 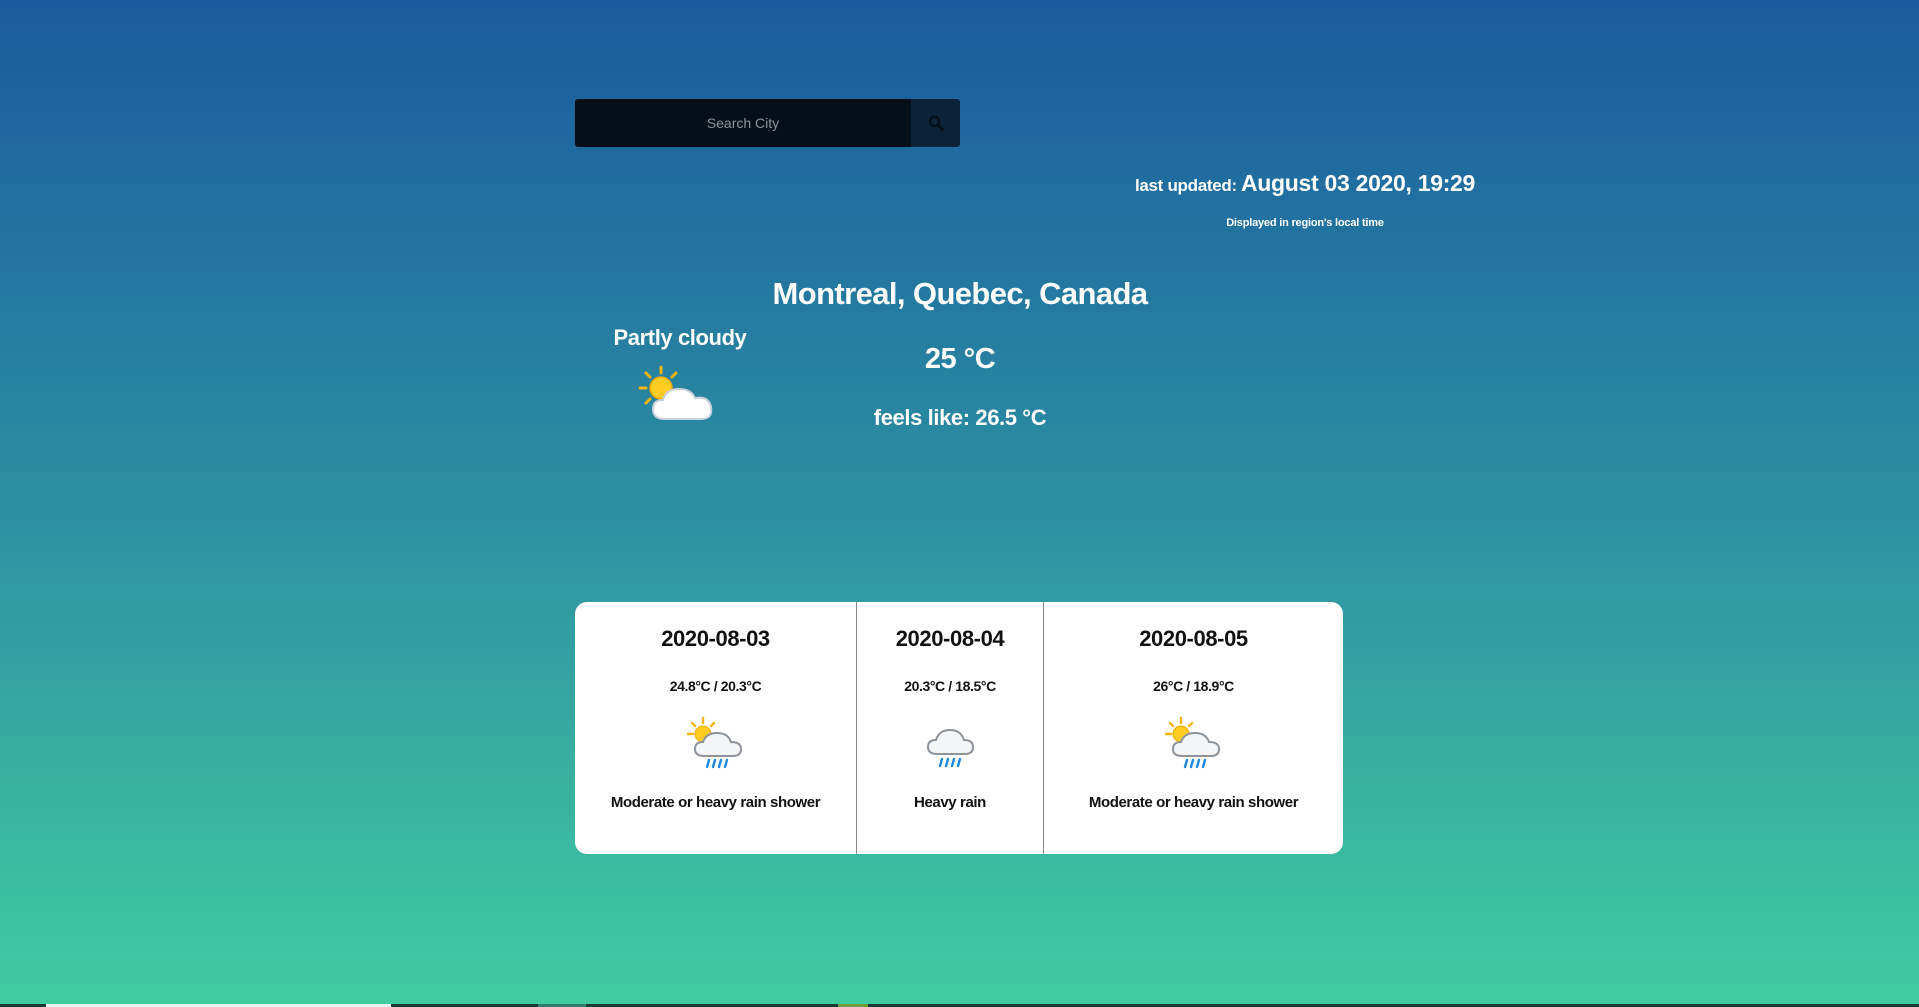 I want to click on location-title: Montreal, Quebec, Canada, so click(x=960, y=293).